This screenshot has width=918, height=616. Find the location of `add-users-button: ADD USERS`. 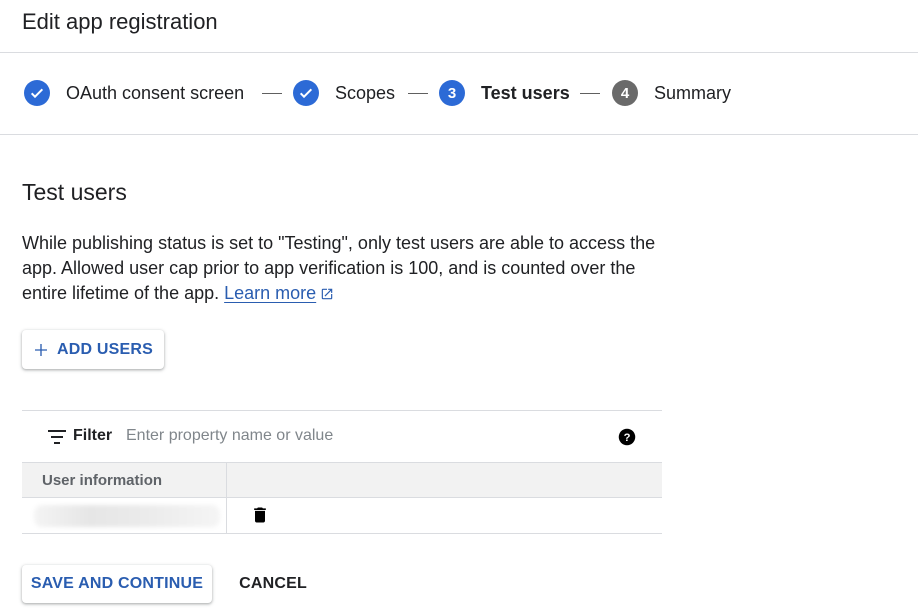

add-users-button: ADD USERS is located at coordinates (93, 349).